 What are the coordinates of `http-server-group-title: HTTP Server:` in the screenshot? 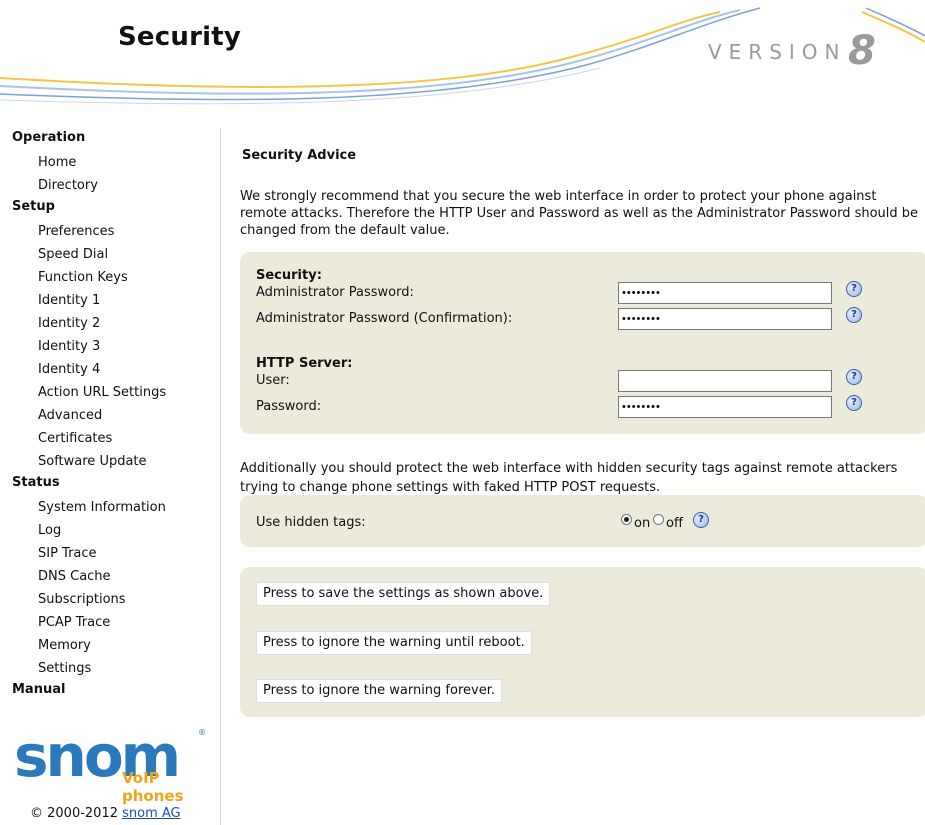 It's located at (304, 363).